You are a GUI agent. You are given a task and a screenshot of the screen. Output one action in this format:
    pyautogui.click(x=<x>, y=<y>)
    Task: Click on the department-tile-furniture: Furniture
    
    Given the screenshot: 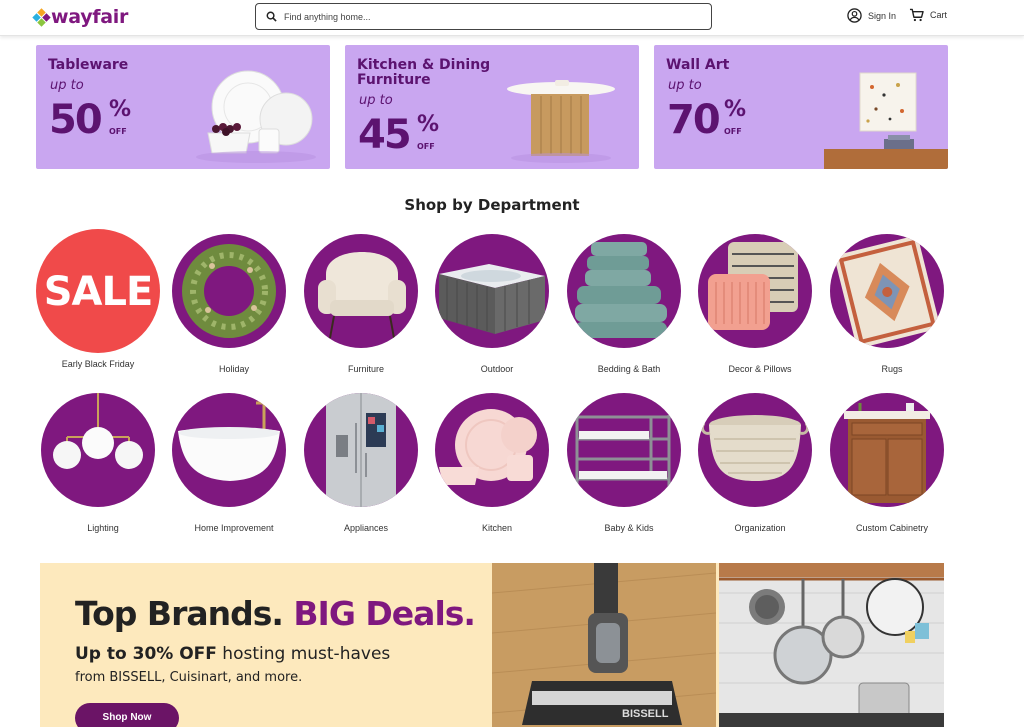 What is the action you would take?
    pyautogui.click(x=361, y=304)
    